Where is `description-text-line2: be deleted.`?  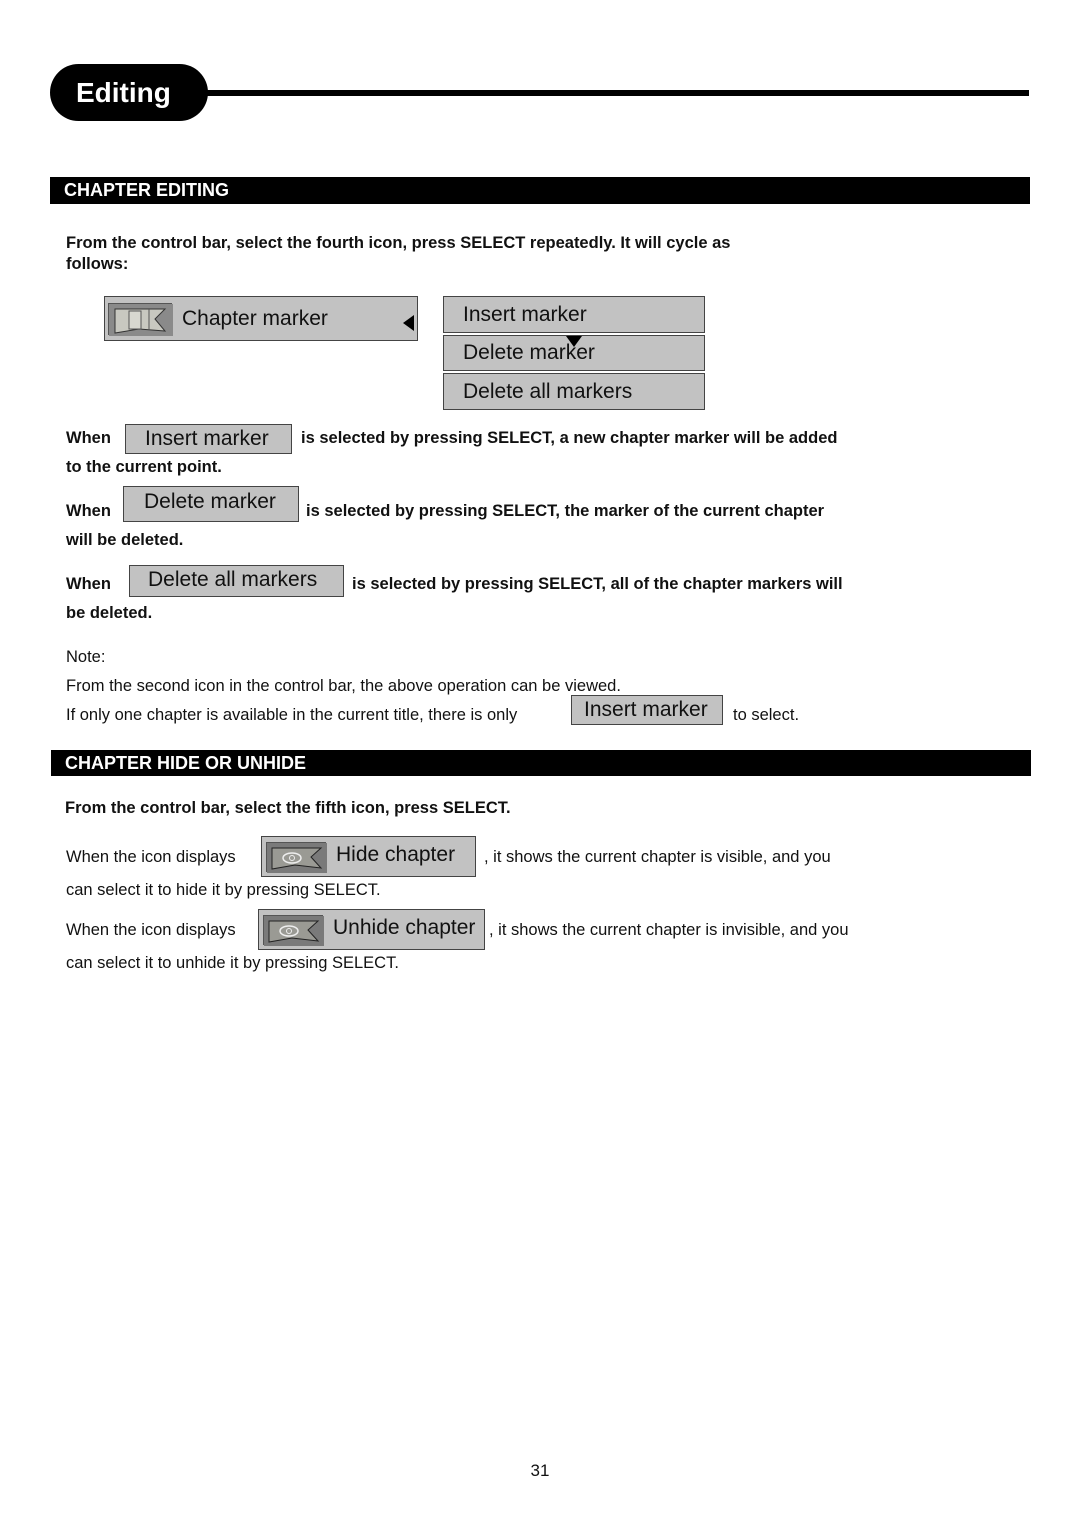 description-text-line2: be deleted. is located at coordinates (109, 613).